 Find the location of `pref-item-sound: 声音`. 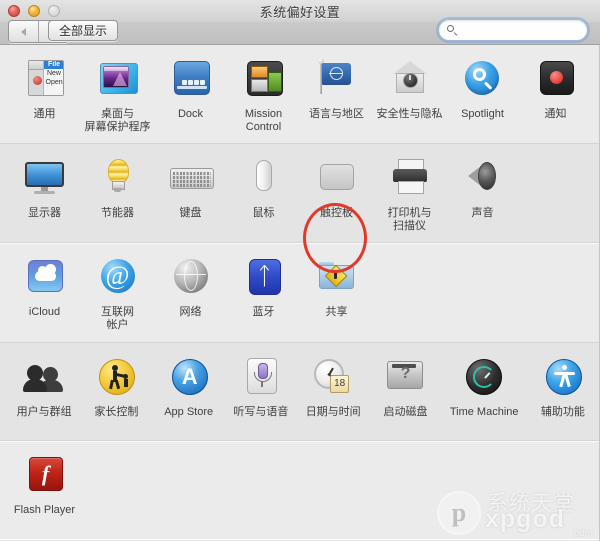

pref-item-sound: 声音 is located at coordinates (482, 193).